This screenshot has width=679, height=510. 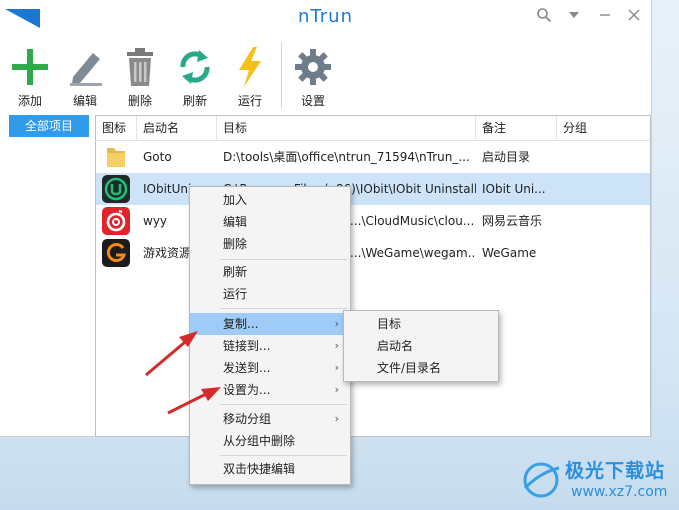 I want to click on trash-icon, so click(x=140, y=67).